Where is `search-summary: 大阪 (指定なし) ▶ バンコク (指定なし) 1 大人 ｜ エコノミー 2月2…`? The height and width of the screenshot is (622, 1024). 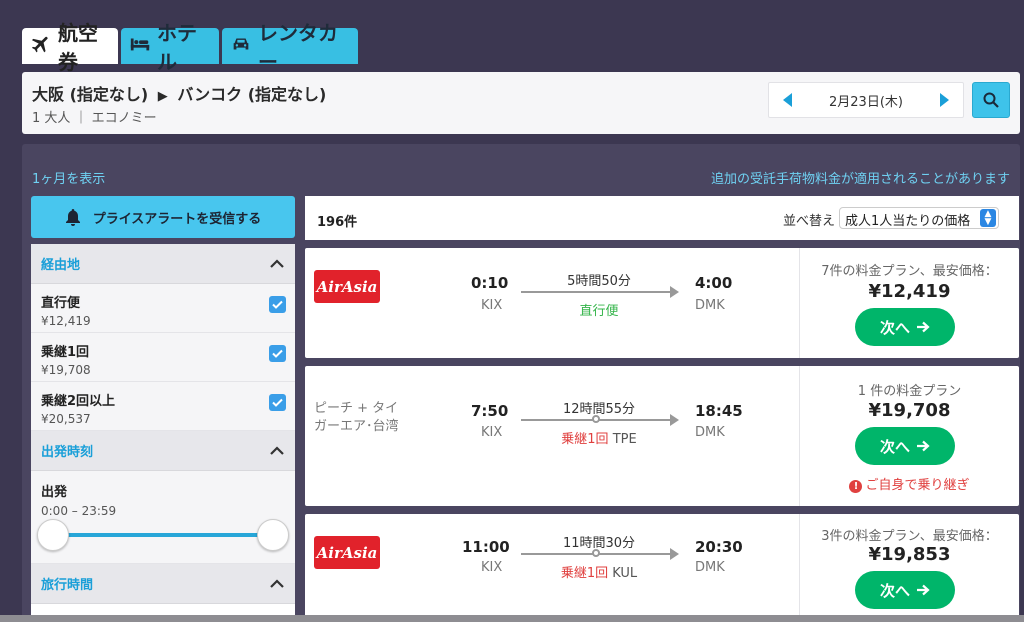 search-summary: 大阪 (指定なし) ▶ バンコク (指定なし) 1 大人 ｜ エコノミー 2月2… is located at coordinates (521, 103).